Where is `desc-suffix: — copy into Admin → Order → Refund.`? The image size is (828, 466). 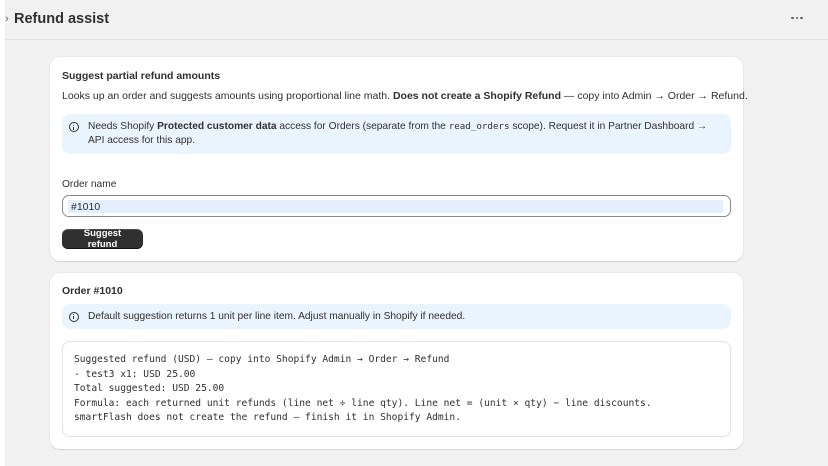
desc-suffix: — copy into Admin → Order → Refund. is located at coordinates (654, 96).